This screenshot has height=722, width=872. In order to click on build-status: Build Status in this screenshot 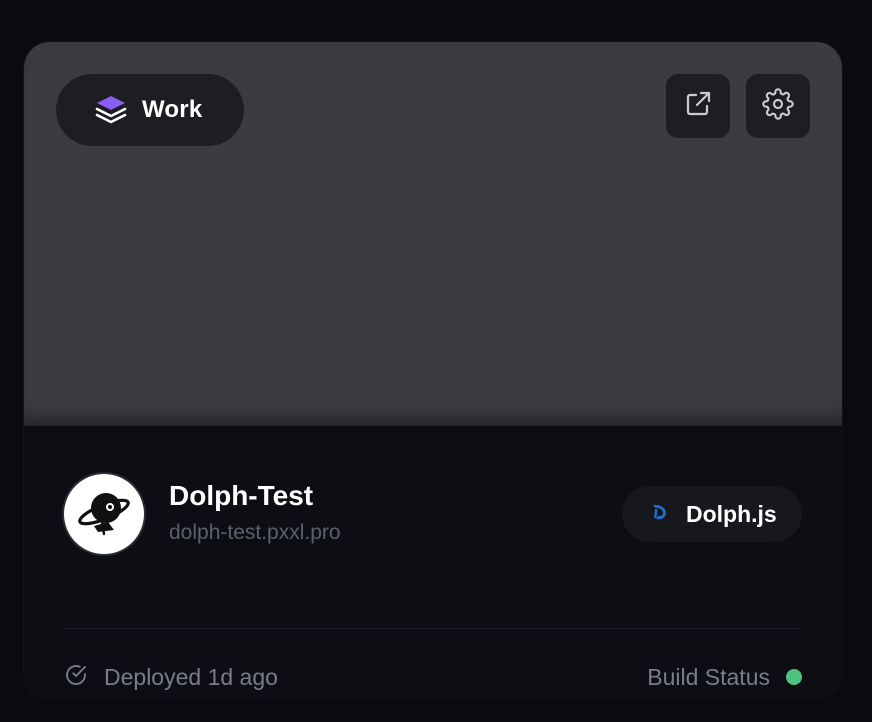, I will do `click(724, 677)`.